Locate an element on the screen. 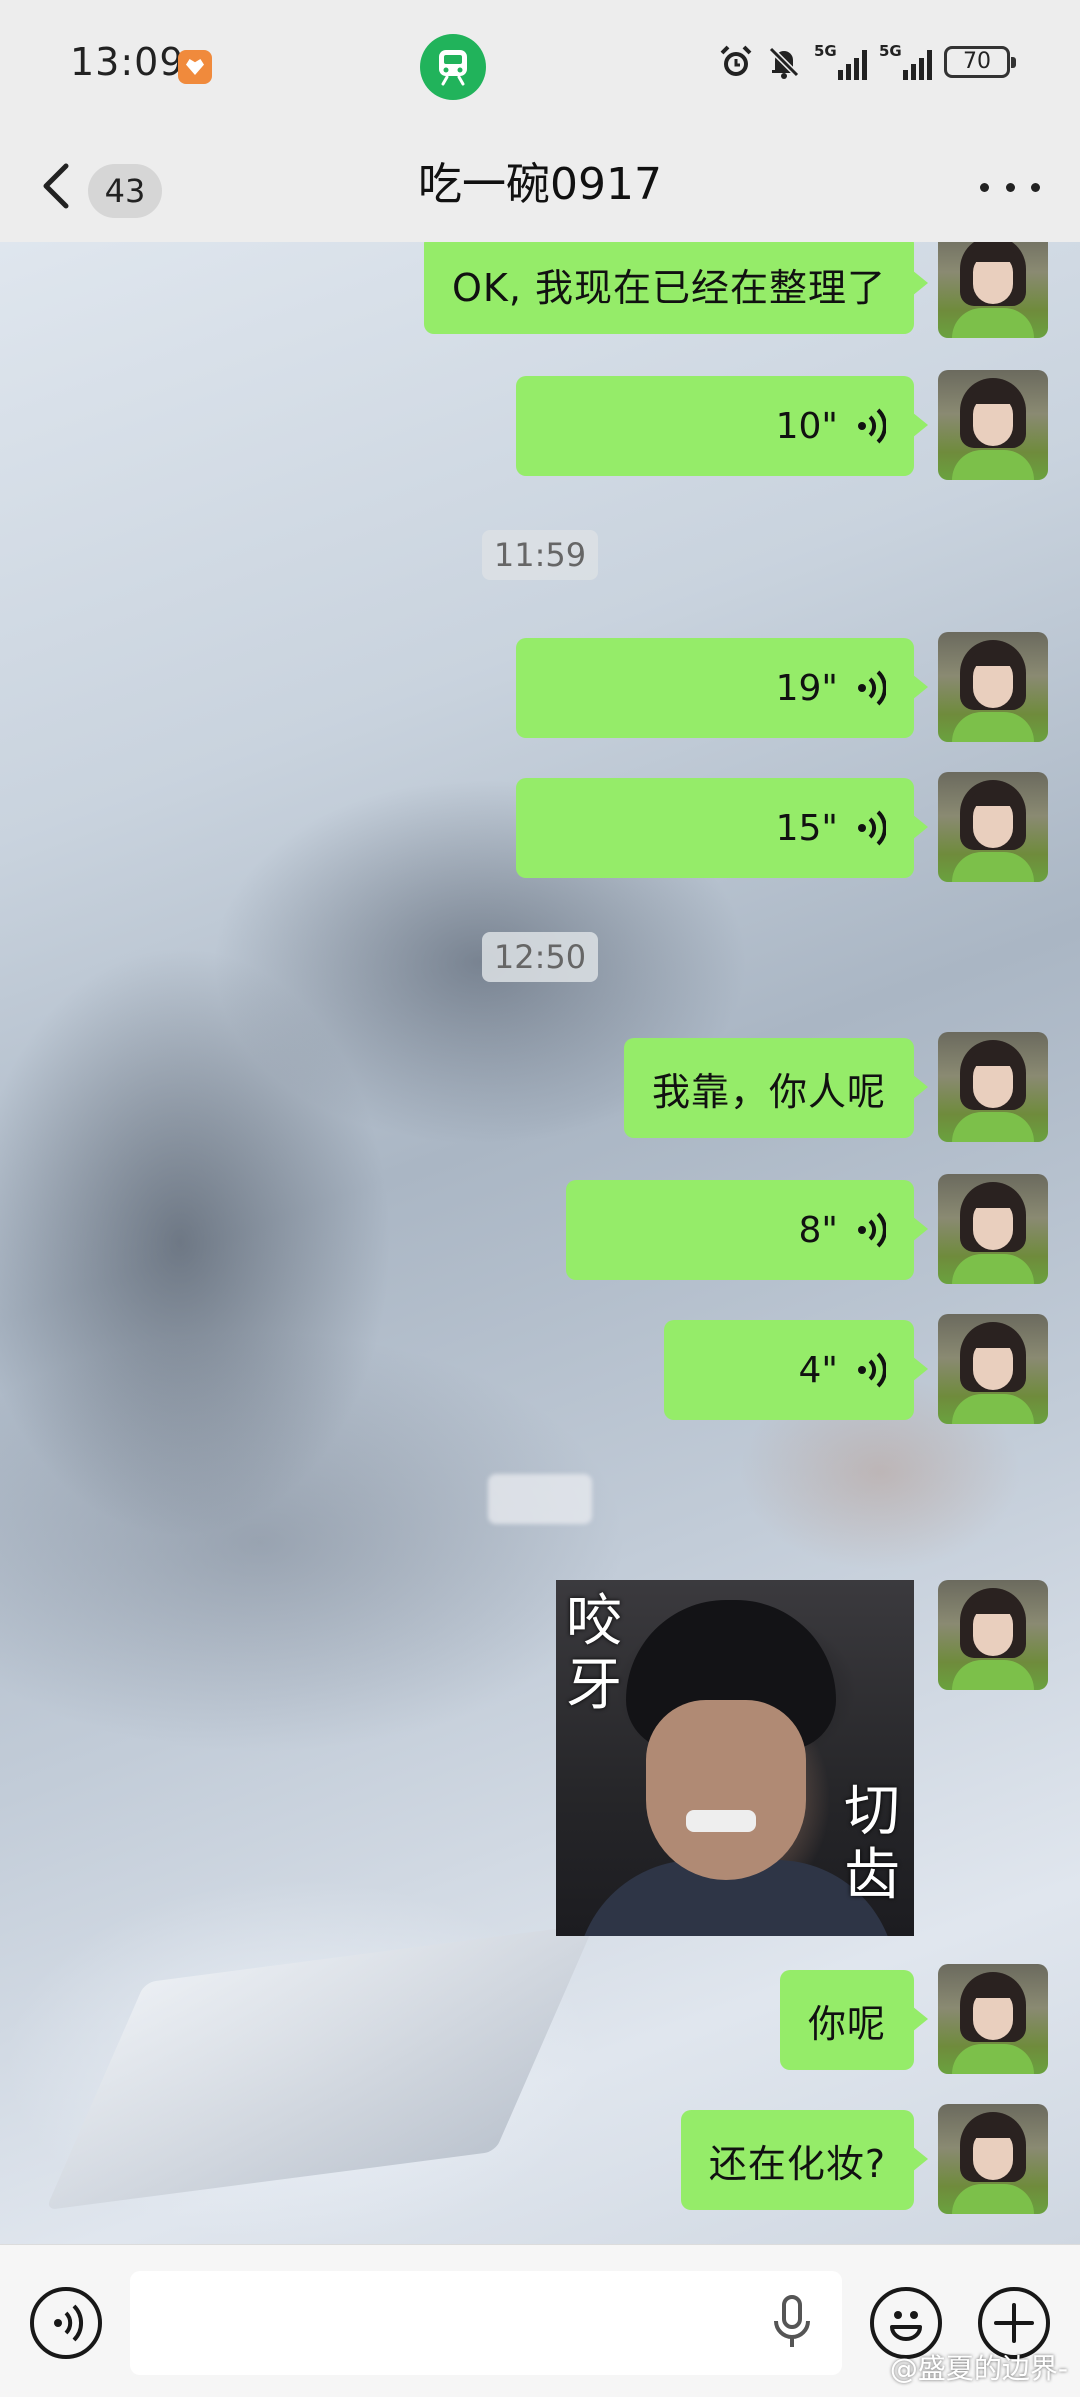 Image resolution: width=1080 pixels, height=2397 pixels. text-message-bubble: 你呢 is located at coordinates (854, 2020).